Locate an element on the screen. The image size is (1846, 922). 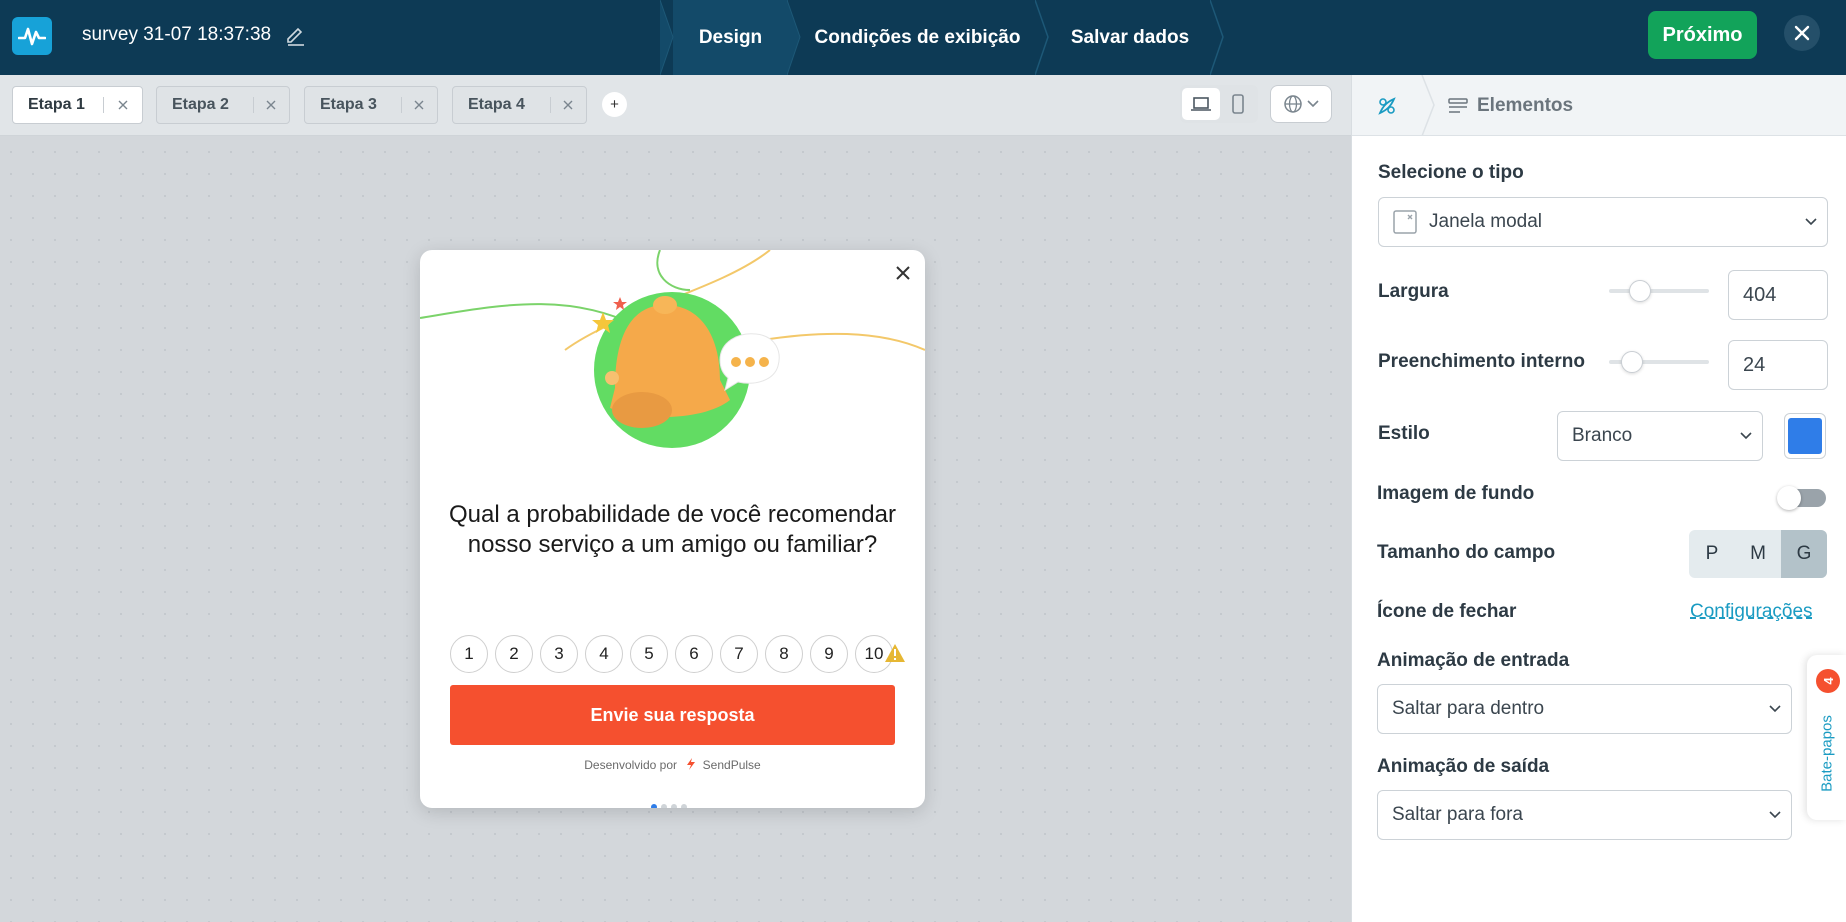
entry-animation-select: Saltar para dentro is located at coordinates (1584, 709).